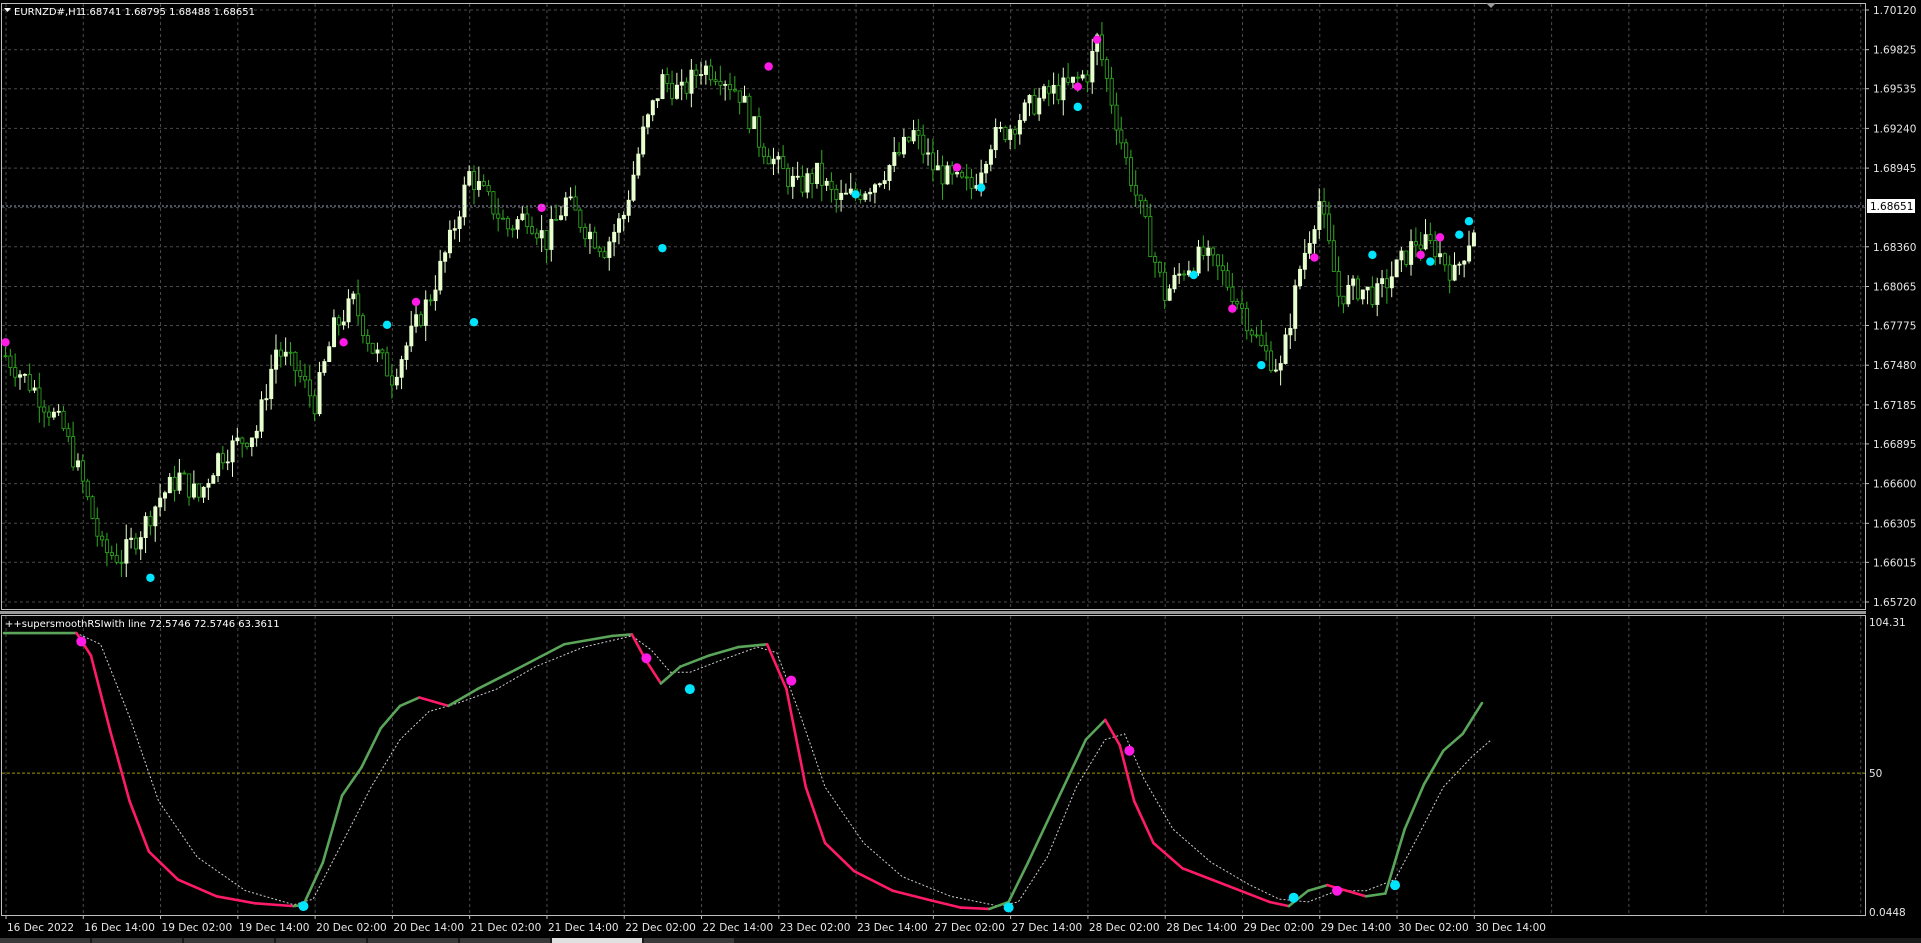 The image size is (1921, 943). What do you see at coordinates (815, 928) in the screenshot?
I see `x-tick-label: 23 Dec 02:00` at bounding box center [815, 928].